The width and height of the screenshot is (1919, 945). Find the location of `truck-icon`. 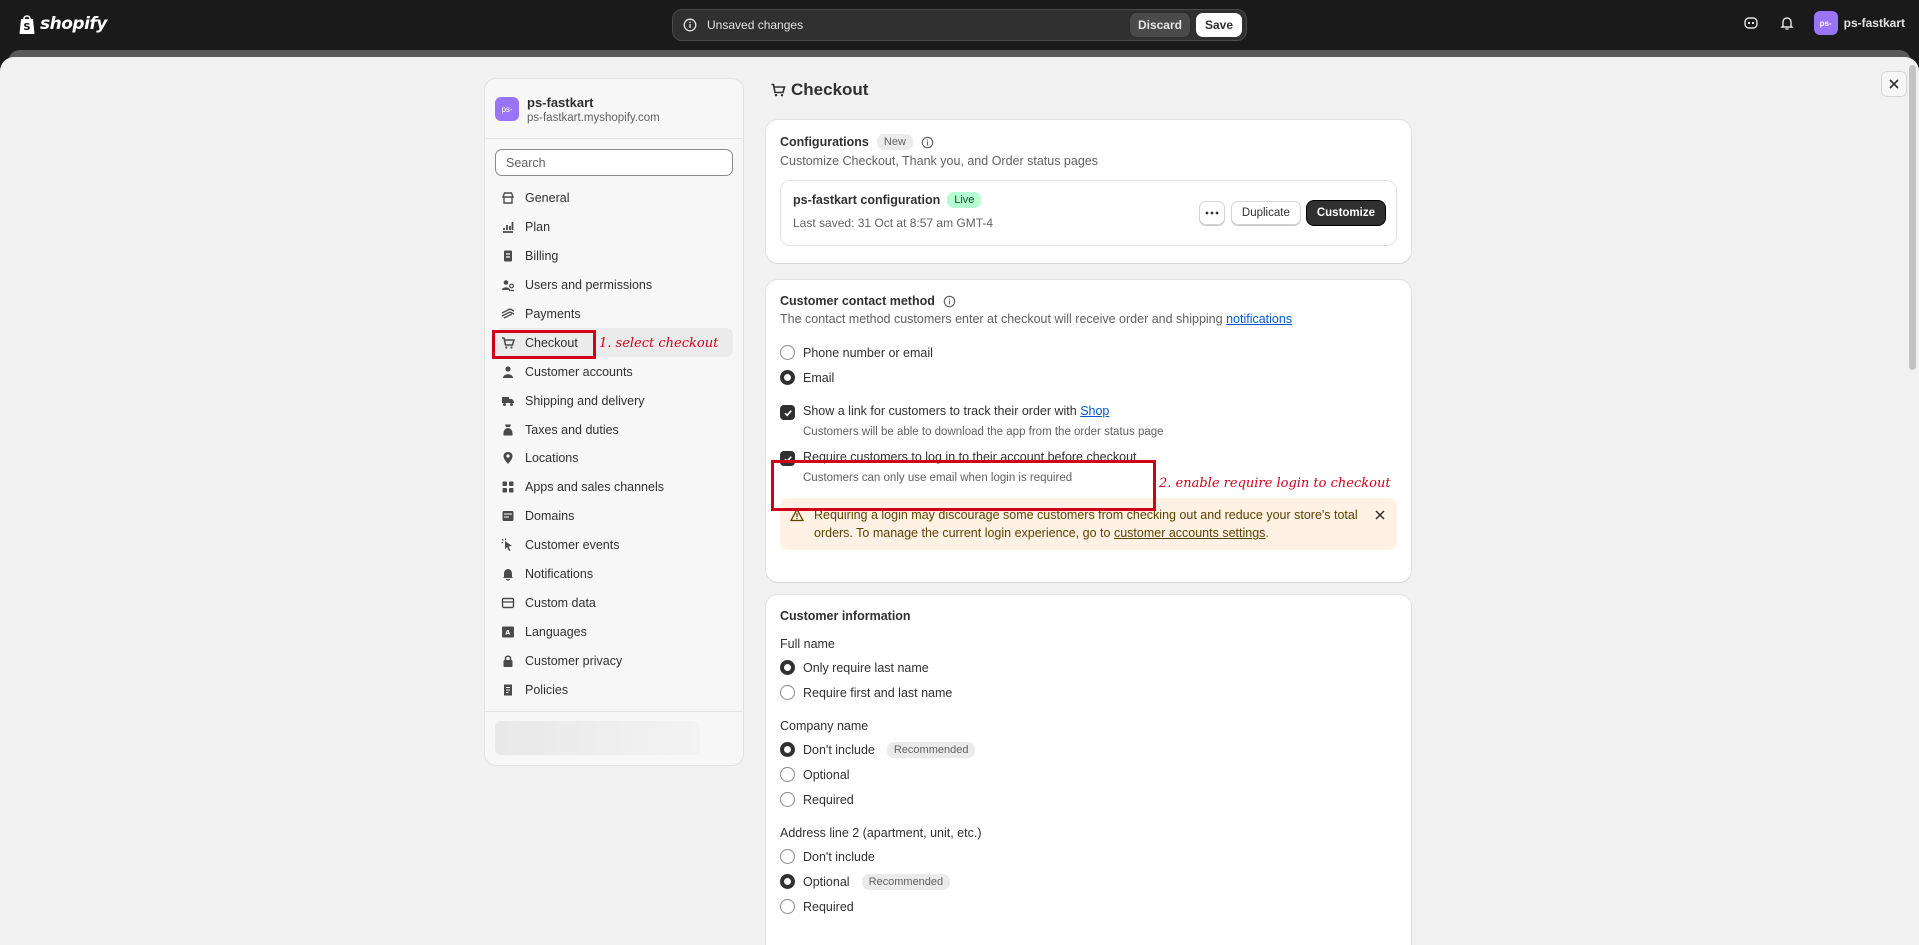

truck-icon is located at coordinates (508, 401).